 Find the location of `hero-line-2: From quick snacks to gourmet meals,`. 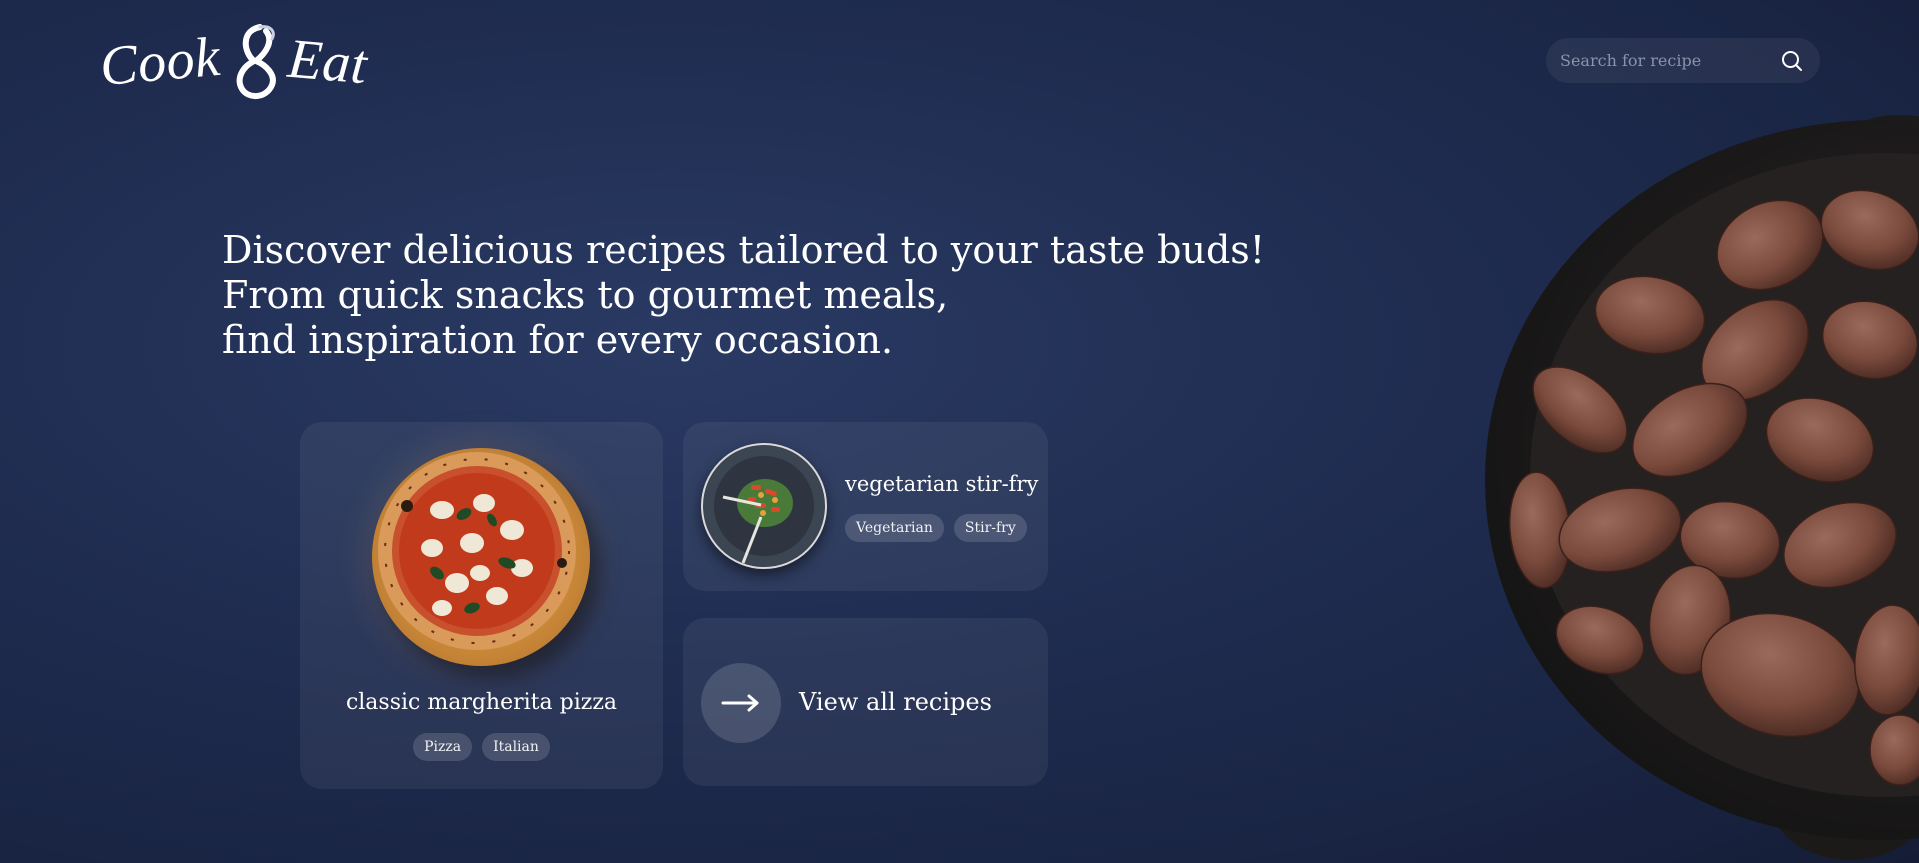

hero-line-2: From quick snacks to gourmet meals, is located at coordinates (585, 295).